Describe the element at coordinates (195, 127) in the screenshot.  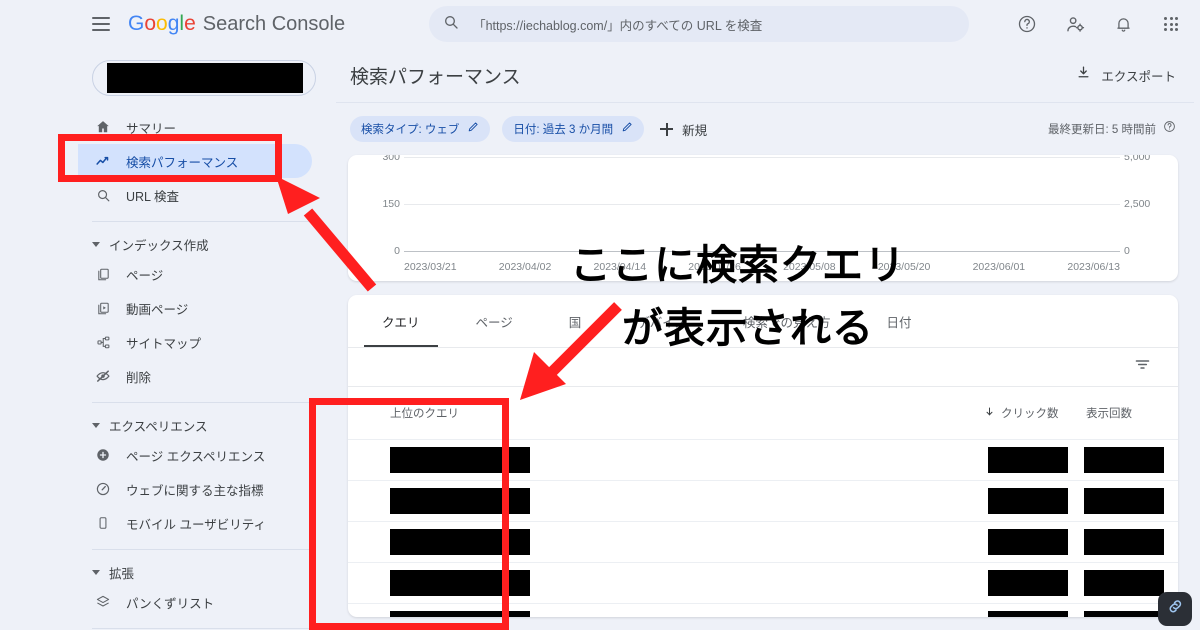
I see `sidebar-item-summary: サマリー` at that location.